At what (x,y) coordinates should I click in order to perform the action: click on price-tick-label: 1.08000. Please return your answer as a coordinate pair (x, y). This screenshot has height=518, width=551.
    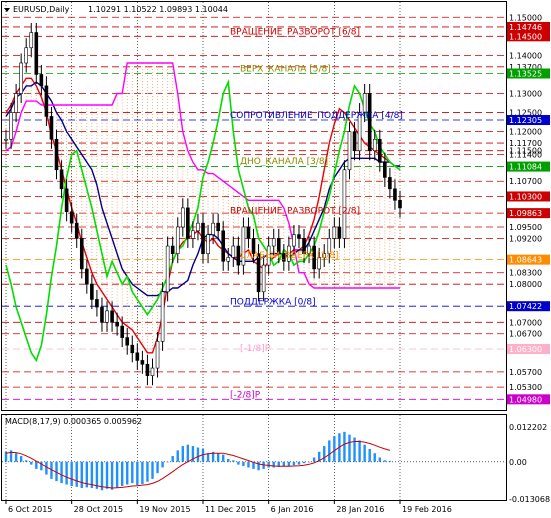
    Looking at the image, I should click on (525, 284).